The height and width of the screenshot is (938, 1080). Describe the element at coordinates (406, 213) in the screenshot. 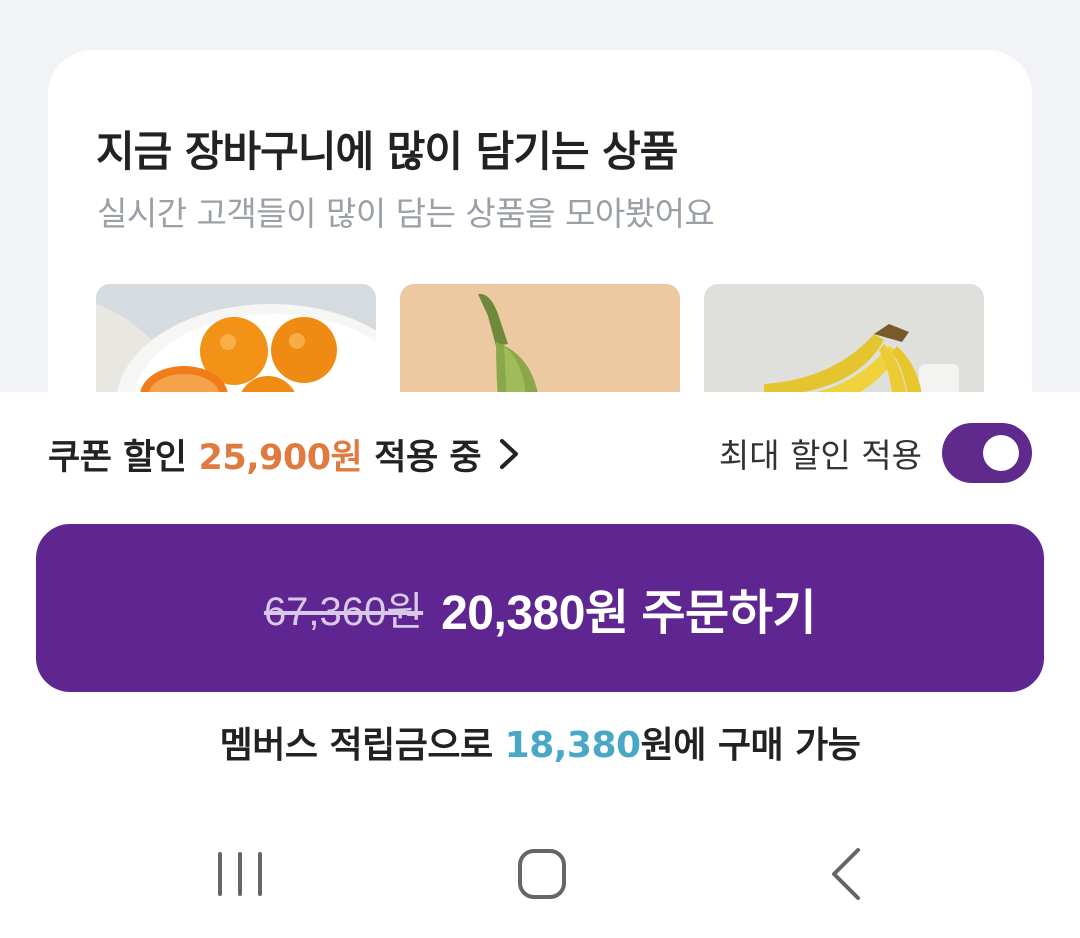

I see `recommendation-subtitle: 실시간 고객들이 많이 담는 상품을 모아봤어요` at that location.